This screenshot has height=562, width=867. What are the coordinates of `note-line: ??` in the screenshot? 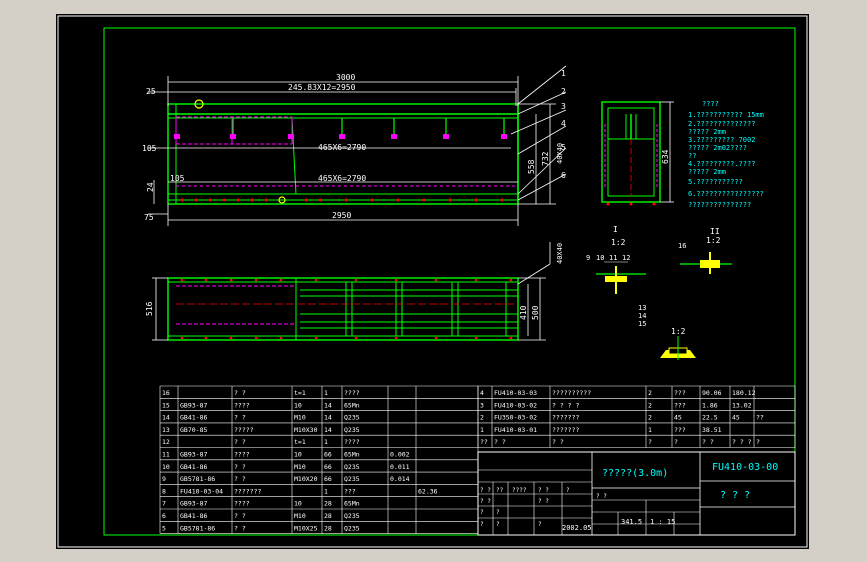 It's located at (692, 156).